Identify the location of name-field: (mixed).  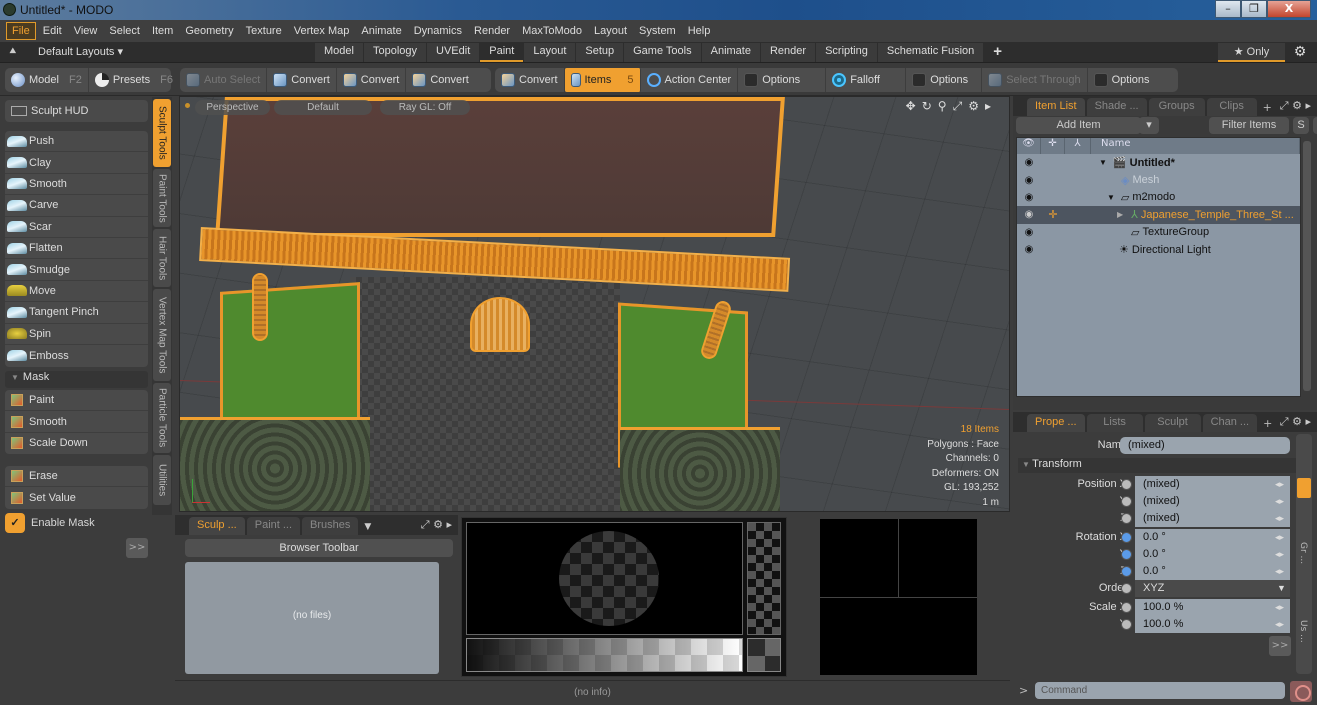
(1205, 445).